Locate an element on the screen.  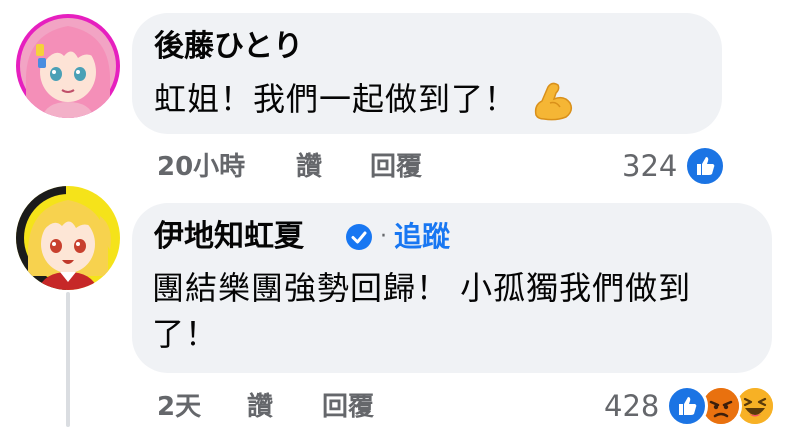
reaction-count: 428 is located at coordinates (631, 406).